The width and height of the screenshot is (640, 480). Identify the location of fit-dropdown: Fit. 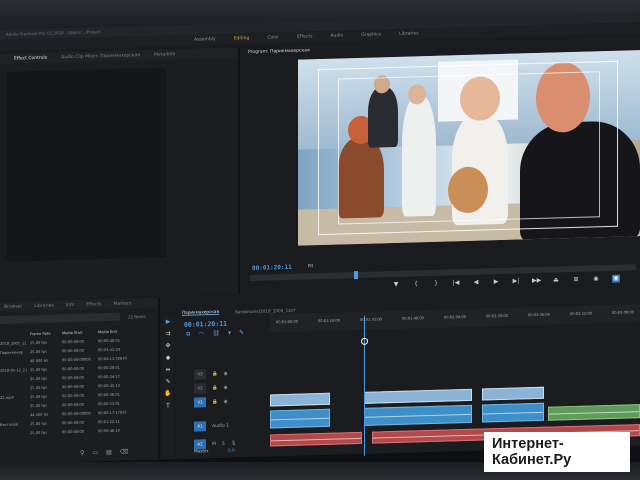
(310, 266).